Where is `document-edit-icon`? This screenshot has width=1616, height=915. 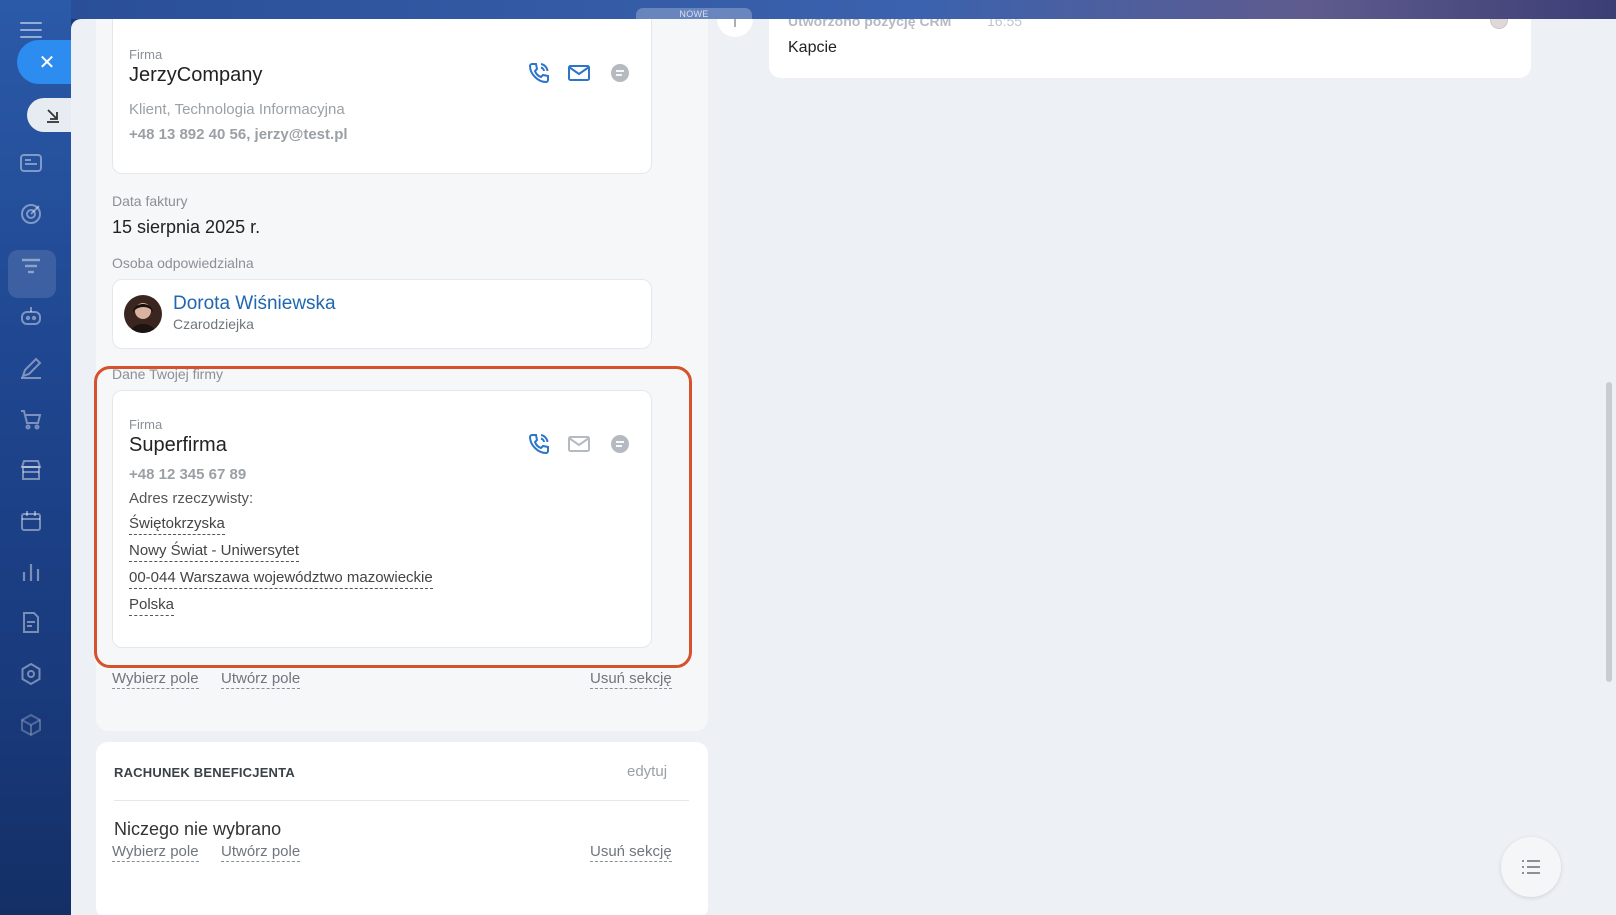 document-edit-icon is located at coordinates (31, 623).